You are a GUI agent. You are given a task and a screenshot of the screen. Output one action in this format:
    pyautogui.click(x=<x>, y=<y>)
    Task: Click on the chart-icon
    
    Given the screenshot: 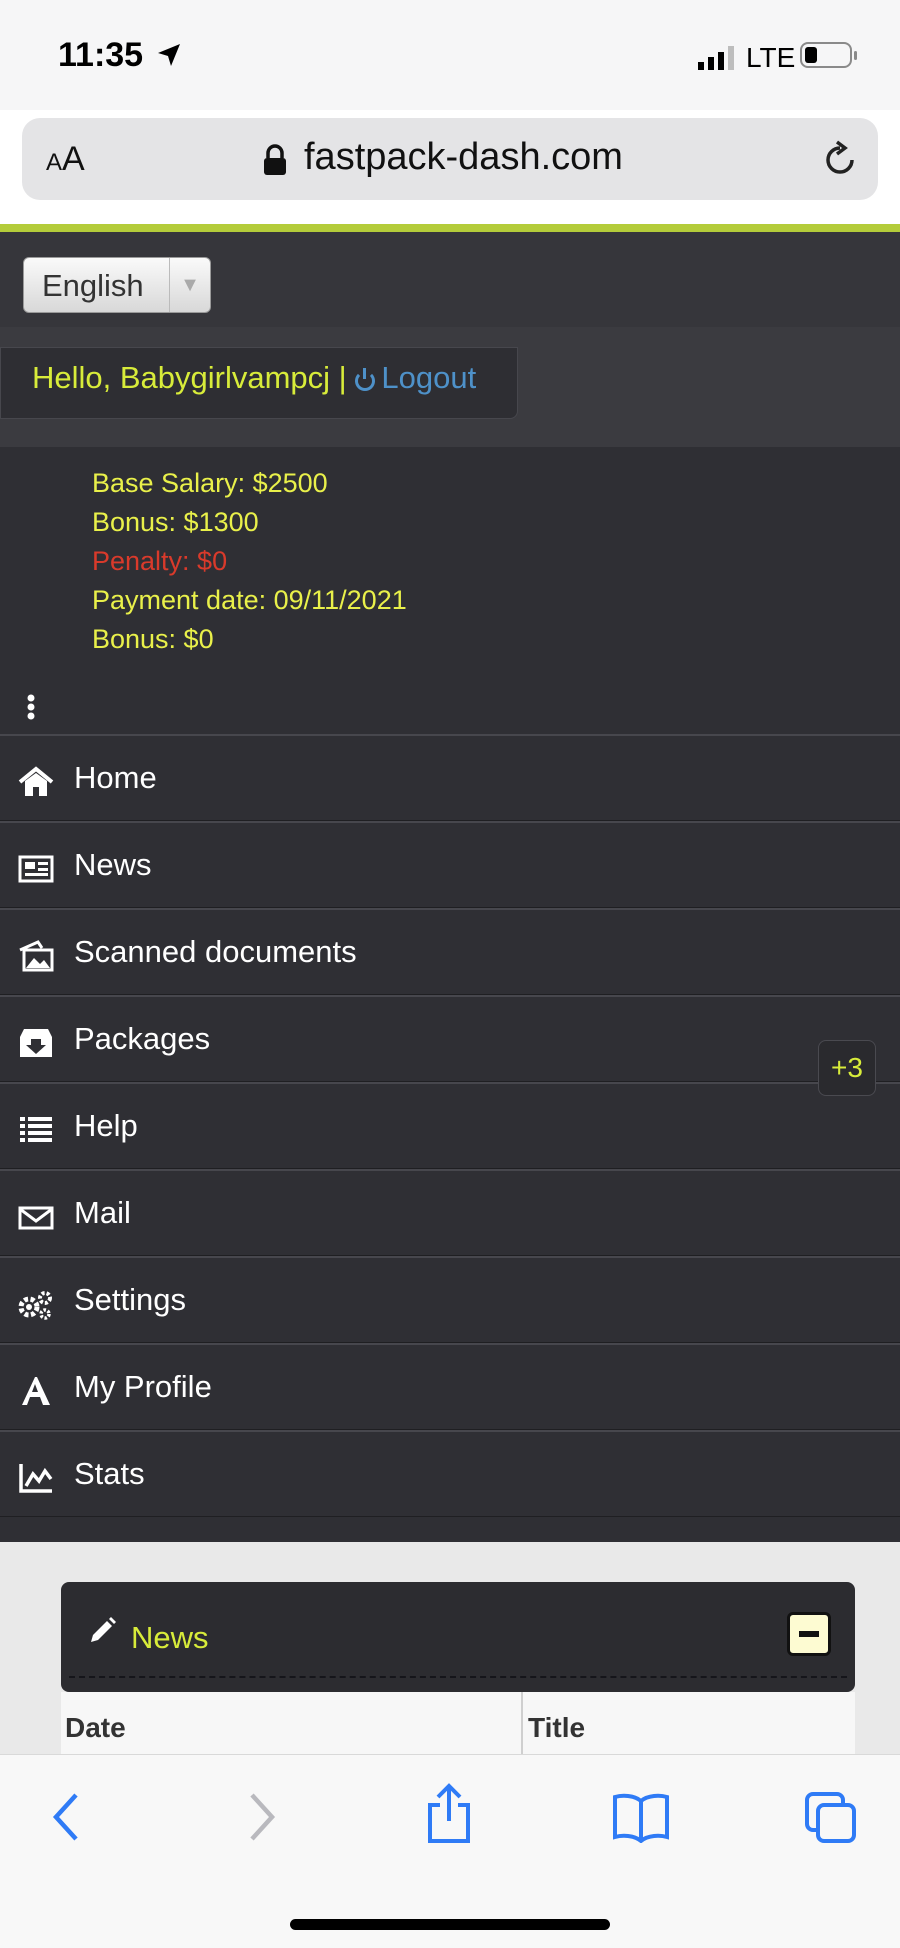 What is the action you would take?
    pyautogui.click(x=36, y=1478)
    